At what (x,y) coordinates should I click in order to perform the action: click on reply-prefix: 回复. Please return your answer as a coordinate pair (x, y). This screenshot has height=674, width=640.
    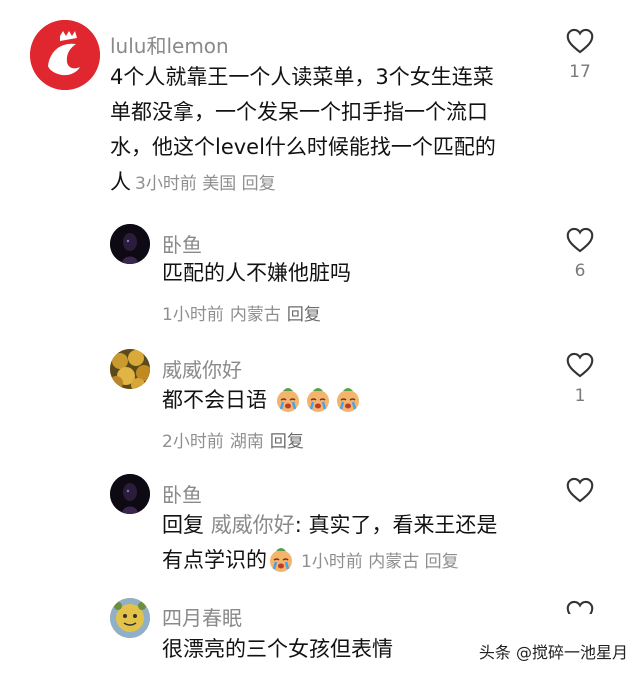
    Looking at the image, I should click on (183, 525).